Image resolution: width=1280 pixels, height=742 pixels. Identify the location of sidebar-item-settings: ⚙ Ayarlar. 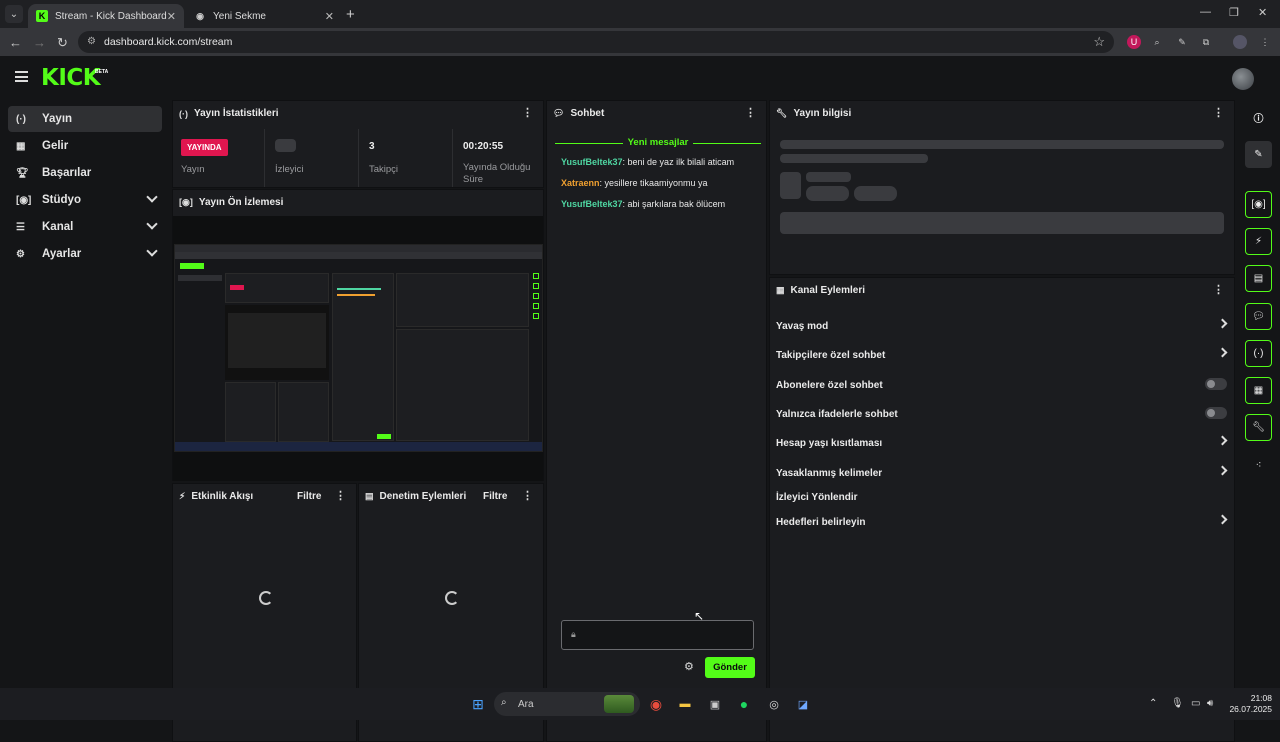
(85, 254).